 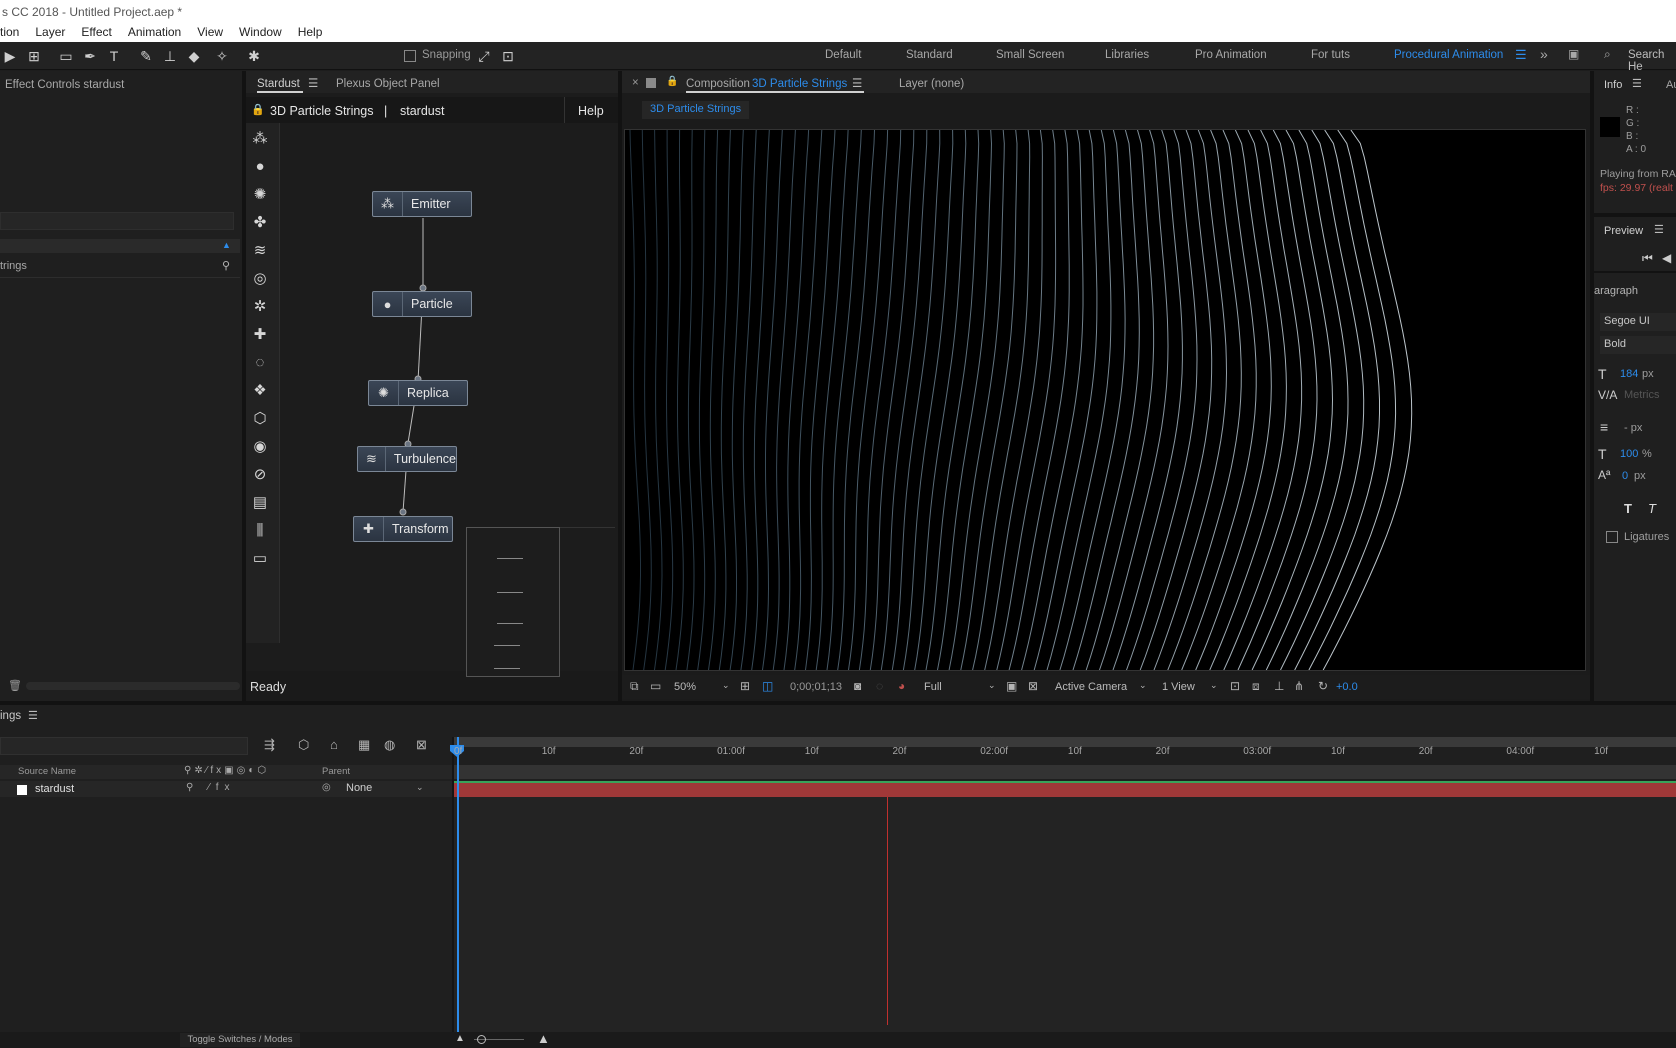 What do you see at coordinates (15, 685) in the screenshot?
I see `trash-icon: 🗑` at bounding box center [15, 685].